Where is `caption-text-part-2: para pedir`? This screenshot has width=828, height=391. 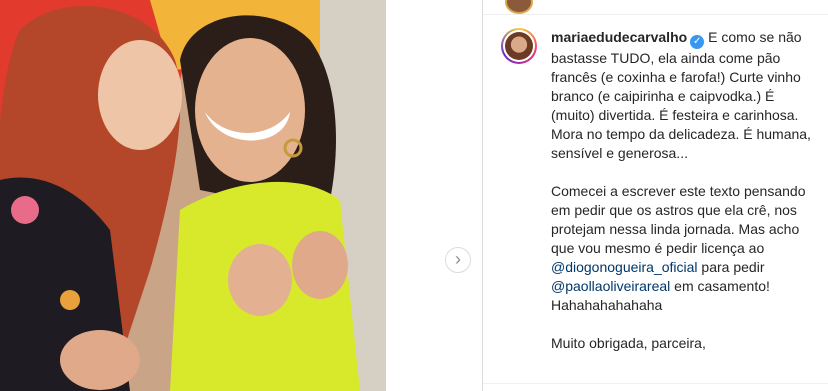 caption-text-part-2: para pedir is located at coordinates (733, 267).